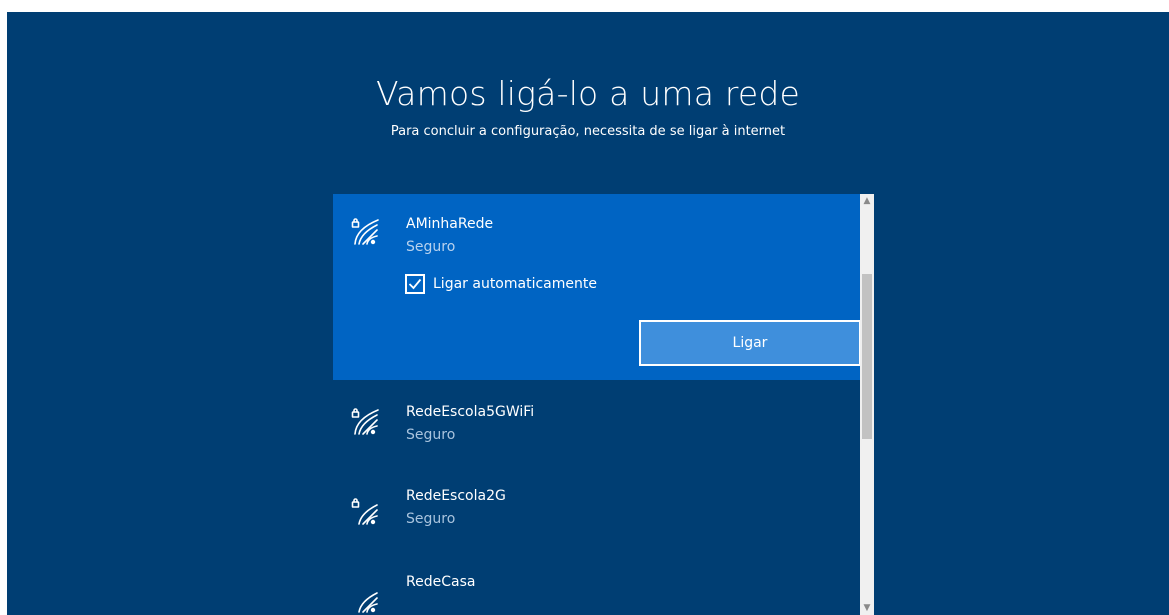 Image resolution: width=1169 pixels, height=615 pixels. Describe the element at coordinates (450, 224) in the screenshot. I see `network-name: AMinhaRede` at that location.